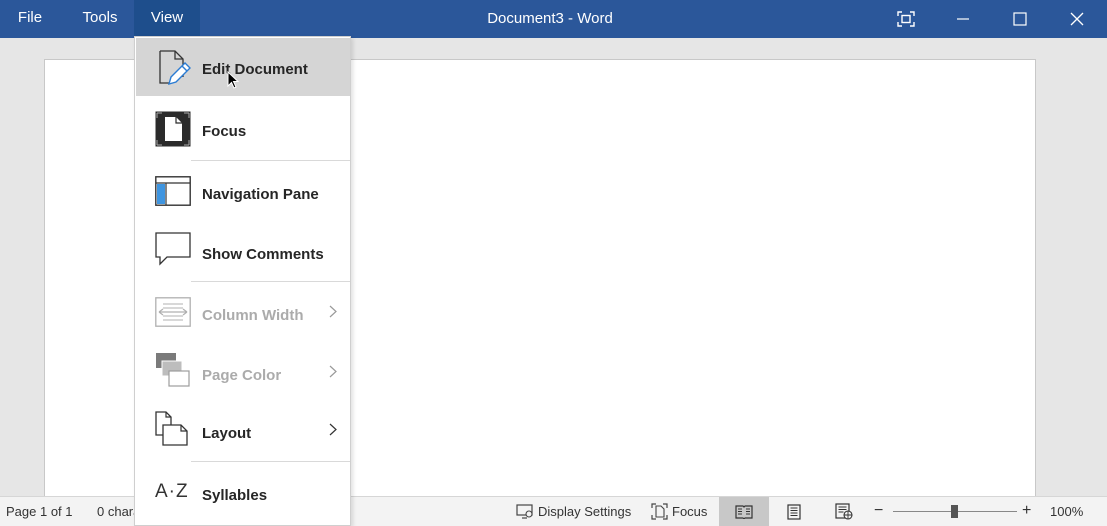 The width and height of the screenshot is (1107, 526). I want to click on menu-item-navigation-pane: Navigation Pane, so click(243, 191).